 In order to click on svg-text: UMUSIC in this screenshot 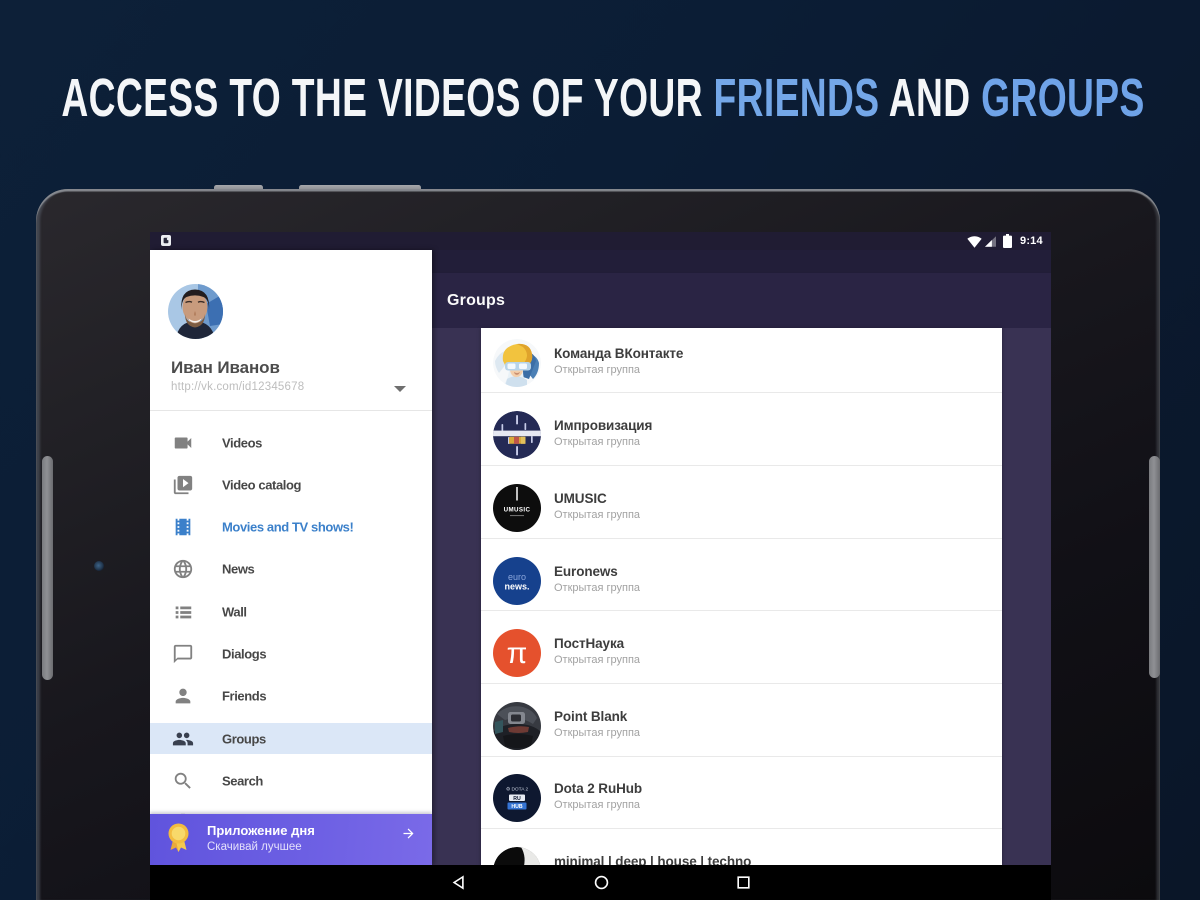, I will do `click(517, 509)`.